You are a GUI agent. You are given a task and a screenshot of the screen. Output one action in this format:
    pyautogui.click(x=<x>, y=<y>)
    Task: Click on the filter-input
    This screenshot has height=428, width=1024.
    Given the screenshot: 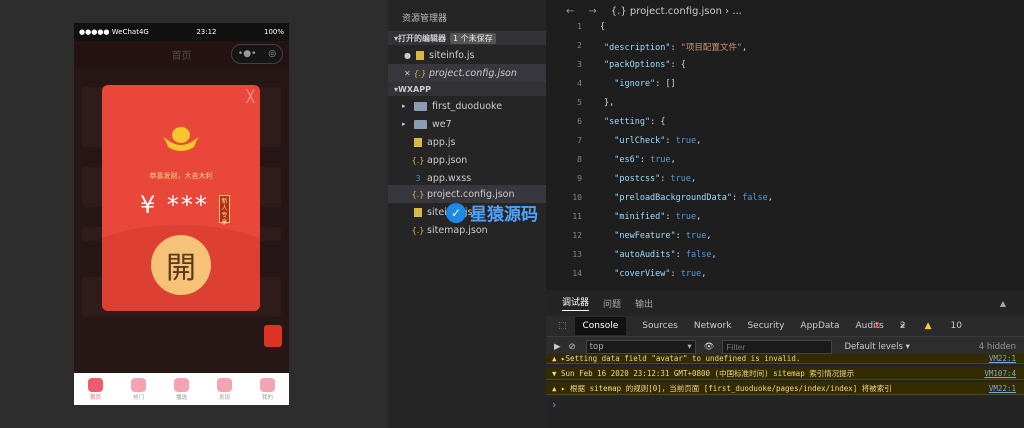 What is the action you would take?
    pyautogui.click(x=777, y=346)
    